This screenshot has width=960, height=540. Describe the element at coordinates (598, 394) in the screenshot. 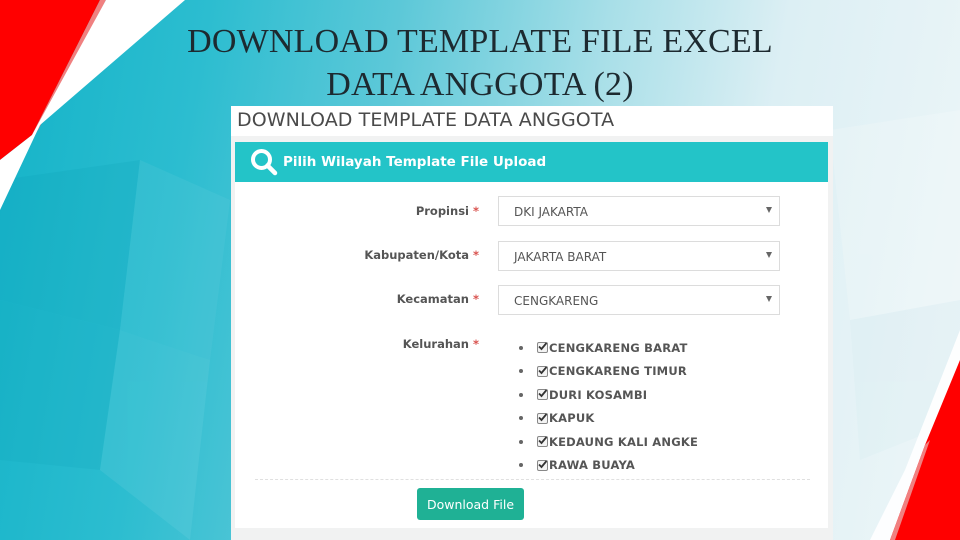

I see `kelurahan-option-label: DURI KOSAMBI` at that location.